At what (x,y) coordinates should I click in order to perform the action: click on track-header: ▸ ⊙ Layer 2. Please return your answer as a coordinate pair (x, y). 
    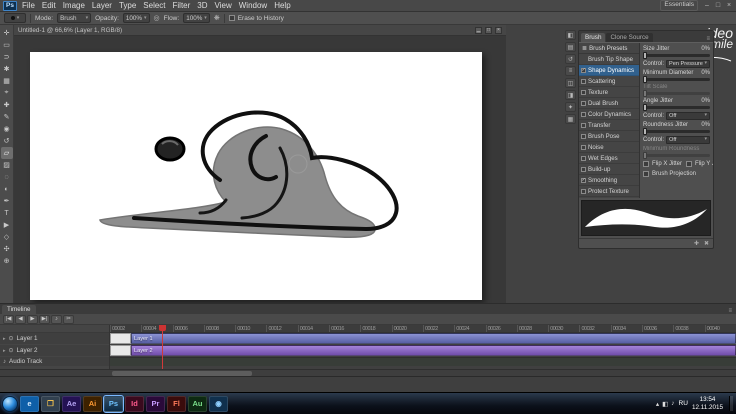
    Looking at the image, I should click on (54, 350).